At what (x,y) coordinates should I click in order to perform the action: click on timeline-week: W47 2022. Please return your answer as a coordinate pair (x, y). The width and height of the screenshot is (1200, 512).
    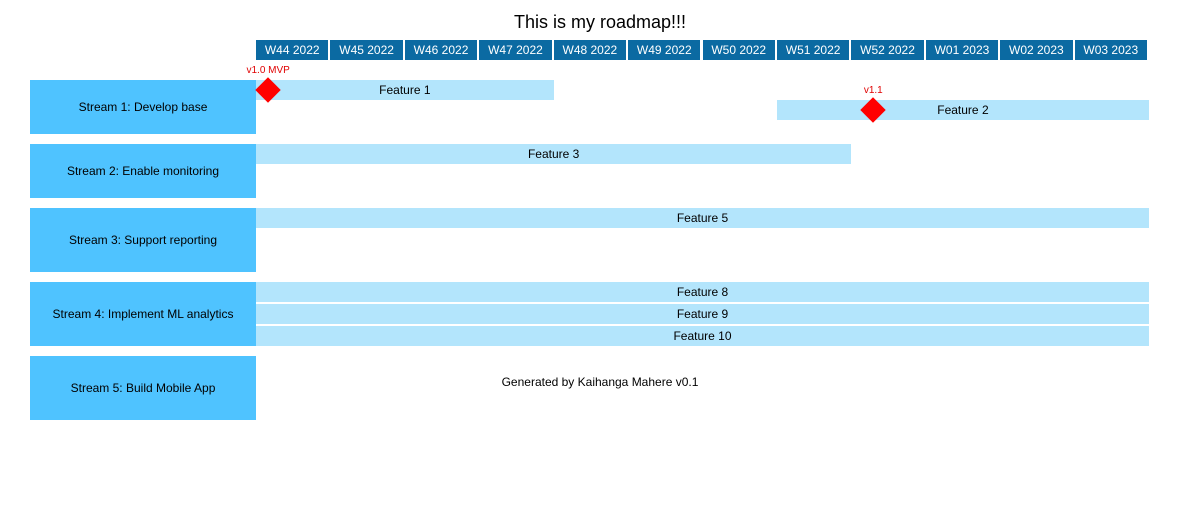
    Looking at the image, I should click on (516, 50).